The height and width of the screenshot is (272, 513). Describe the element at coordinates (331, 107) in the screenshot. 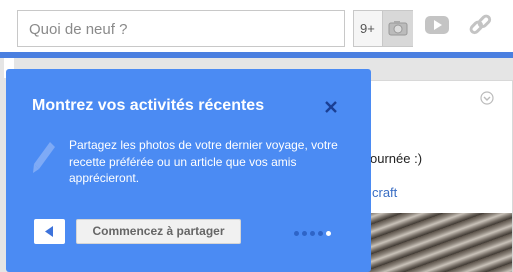

I see `close-icon` at that location.